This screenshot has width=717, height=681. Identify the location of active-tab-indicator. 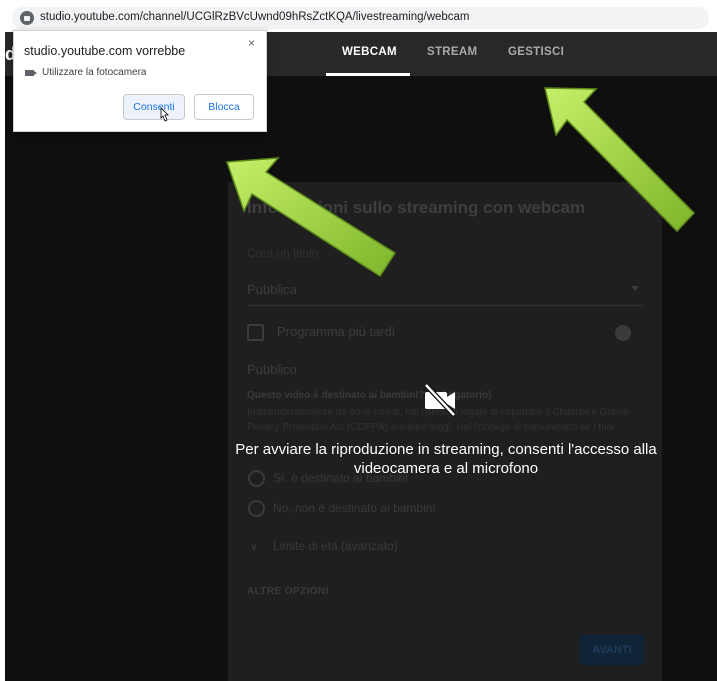
(368, 74).